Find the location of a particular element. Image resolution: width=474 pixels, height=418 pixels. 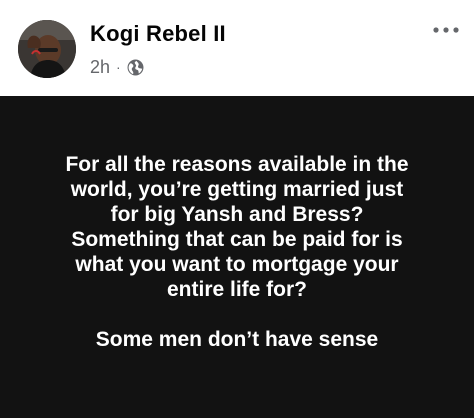

post-meta: 2h · is located at coordinates (117, 67).